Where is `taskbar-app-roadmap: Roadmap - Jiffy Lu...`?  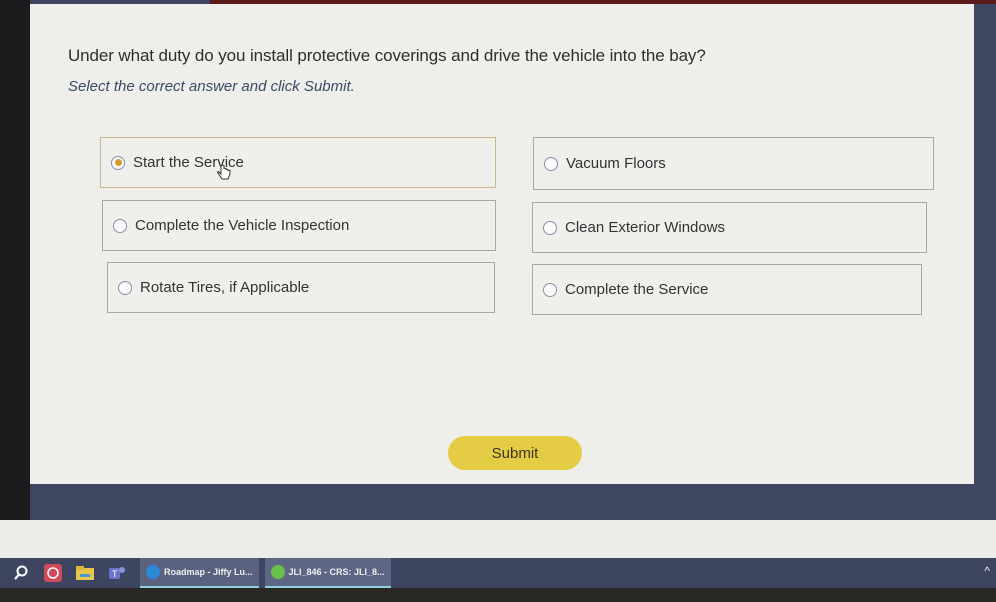 taskbar-app-roadmap: Roadmap - Jiffy Lu... is located at coordinates (199, 573).